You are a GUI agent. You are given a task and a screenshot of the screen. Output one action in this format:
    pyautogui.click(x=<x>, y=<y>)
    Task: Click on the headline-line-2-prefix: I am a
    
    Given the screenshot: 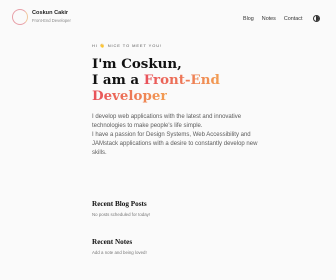 What is the action you would take?
    pyautogui.click(x=118, y=80)
    